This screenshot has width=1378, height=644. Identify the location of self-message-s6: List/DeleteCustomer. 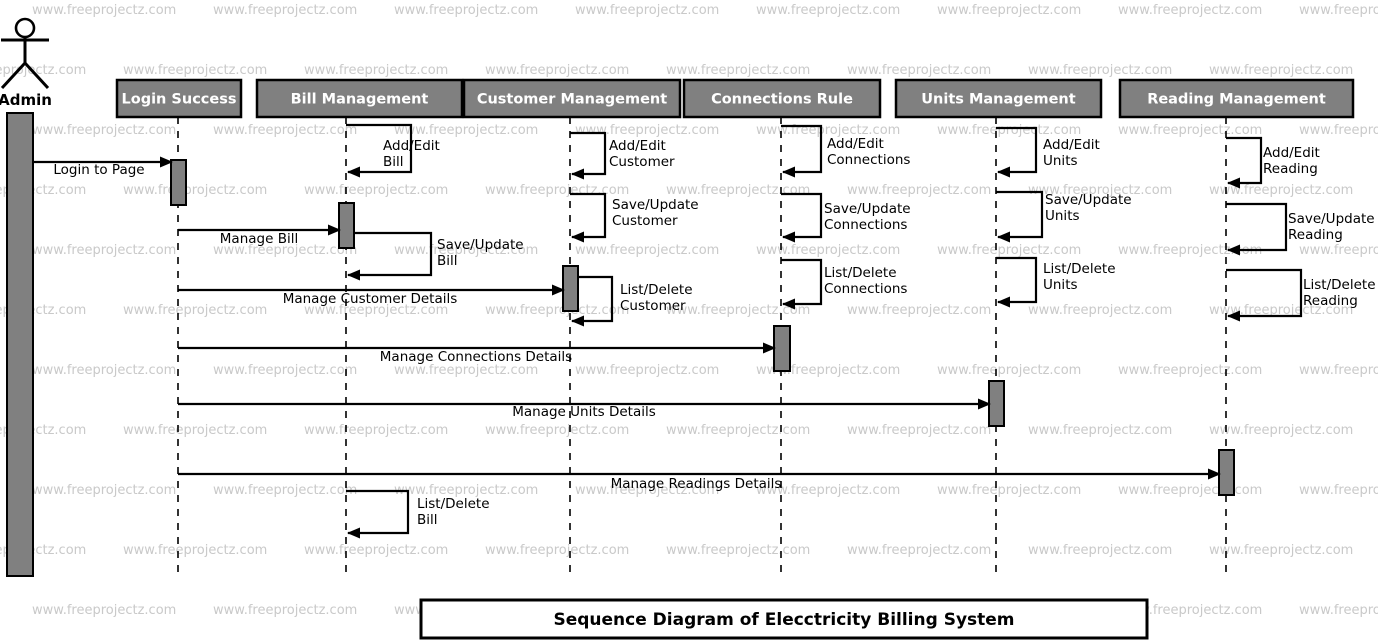
(631, 301).